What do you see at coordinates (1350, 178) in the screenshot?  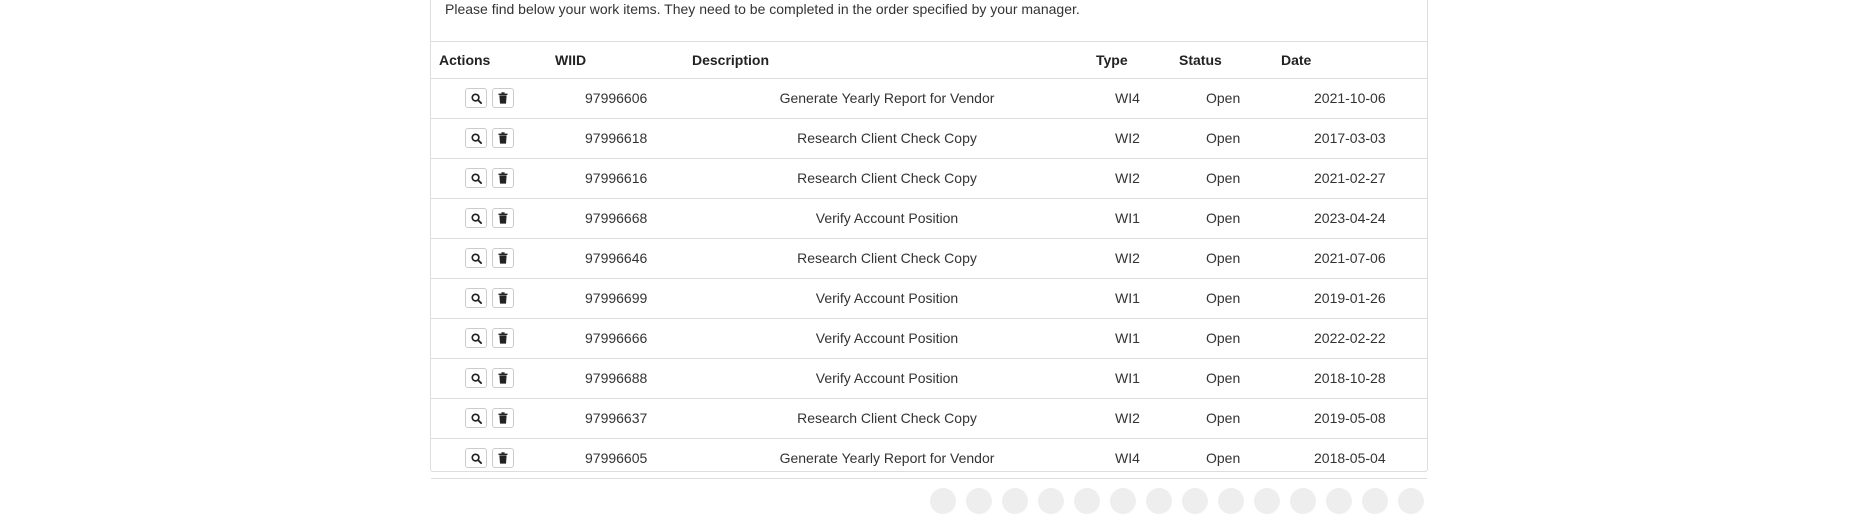 I see `cell-date: 2021-02-27` at bounding box center [1350, 178].